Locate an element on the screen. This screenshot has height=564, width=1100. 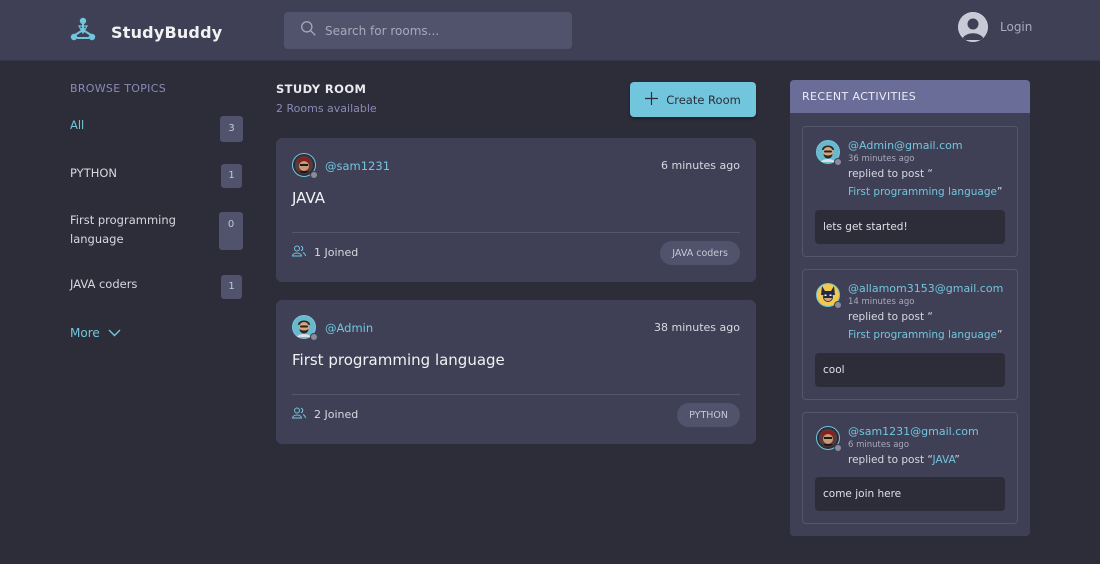
search-bar is located at coordinates (428, 30).